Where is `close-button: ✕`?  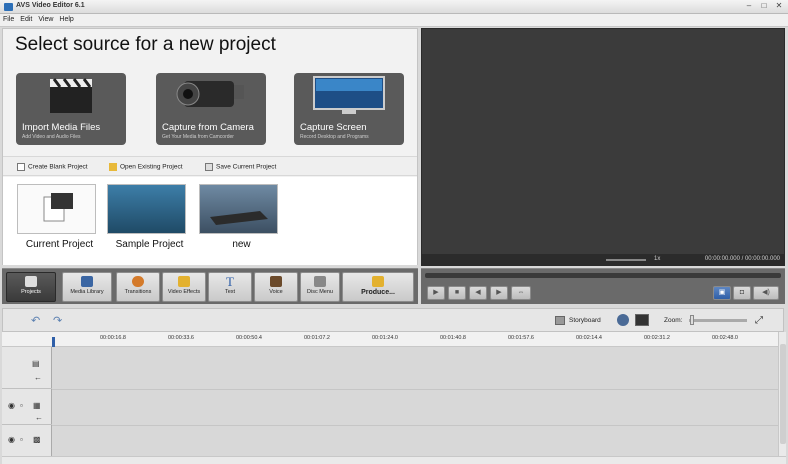 close-button: ✕ is located at coordinates (779, 6).